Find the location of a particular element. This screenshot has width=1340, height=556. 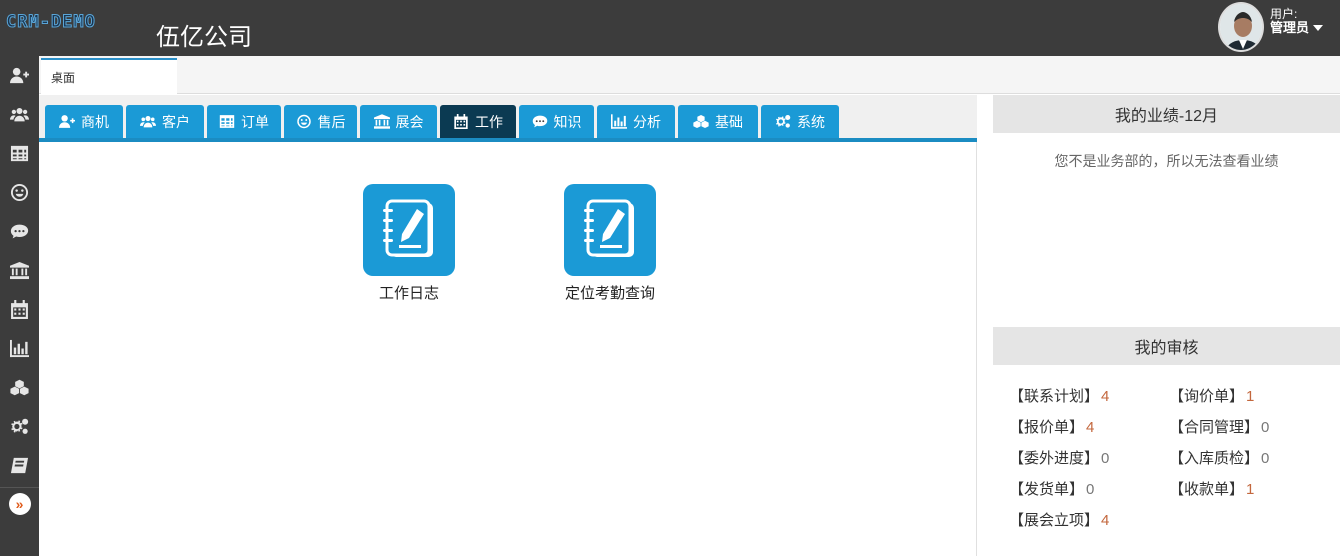

module-tab-order: 订单 is located at coordinates (244, 121).